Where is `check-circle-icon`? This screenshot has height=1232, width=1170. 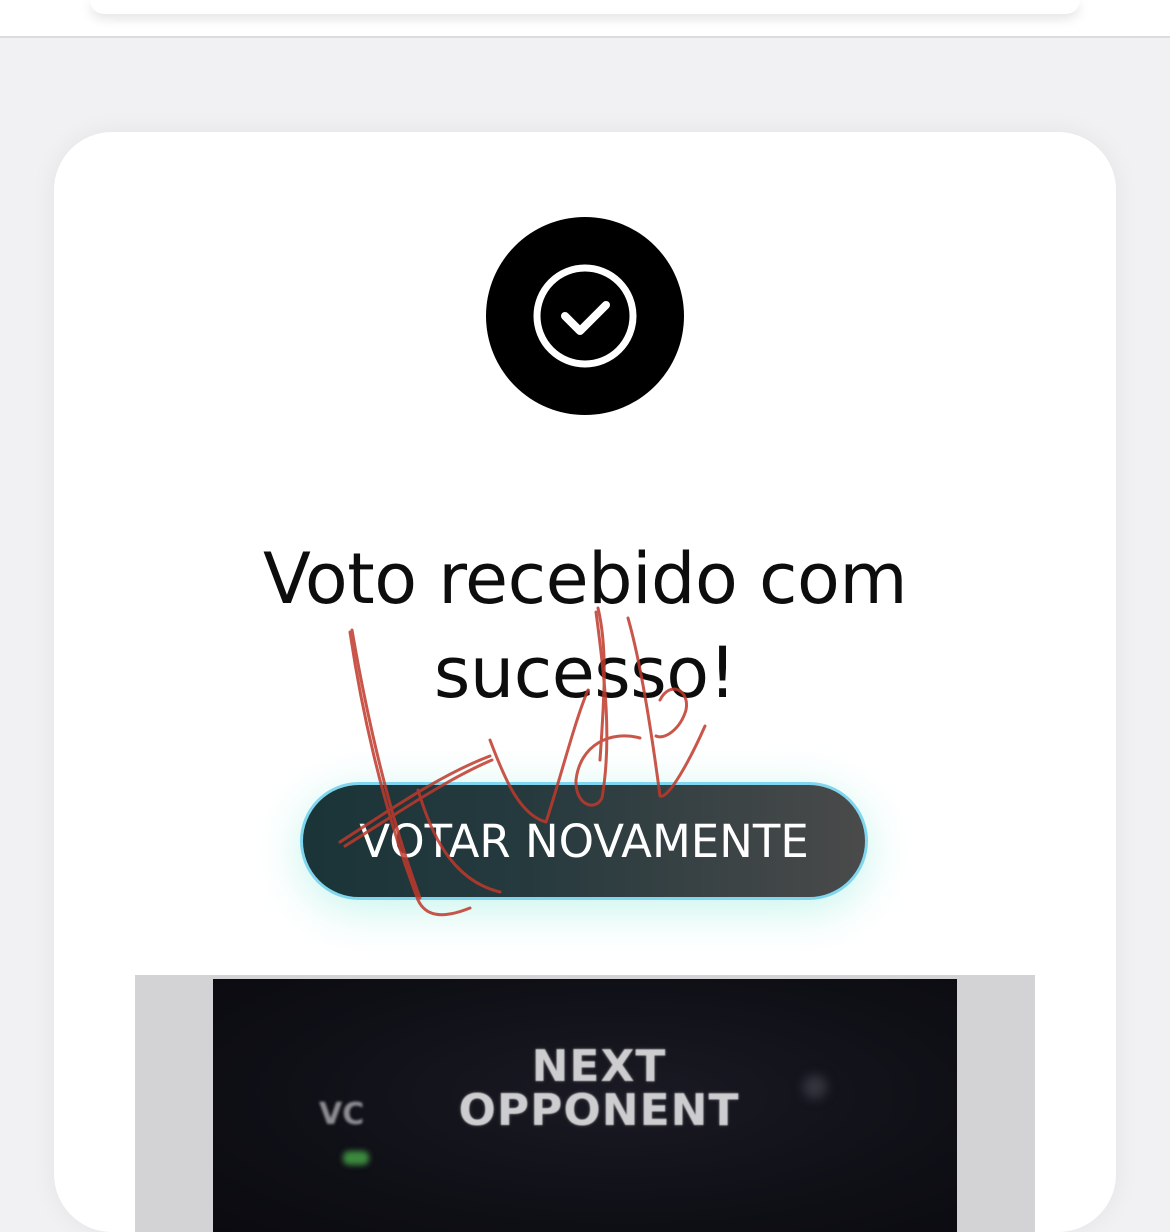
check-circle-icon is located at coordinates (585, 316).